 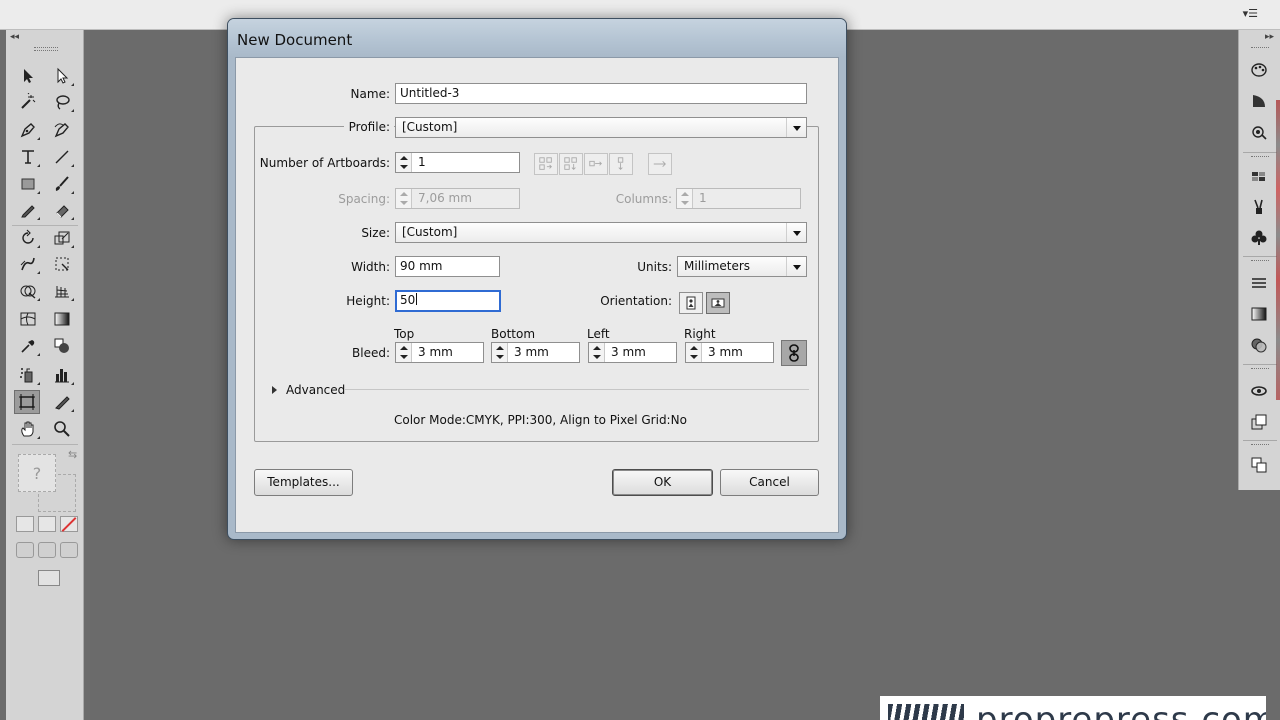 What do you see at coordinates (28, 184) in the screenshot?
I see `rectangle-tool-icon` at bounding box center [28, 184].